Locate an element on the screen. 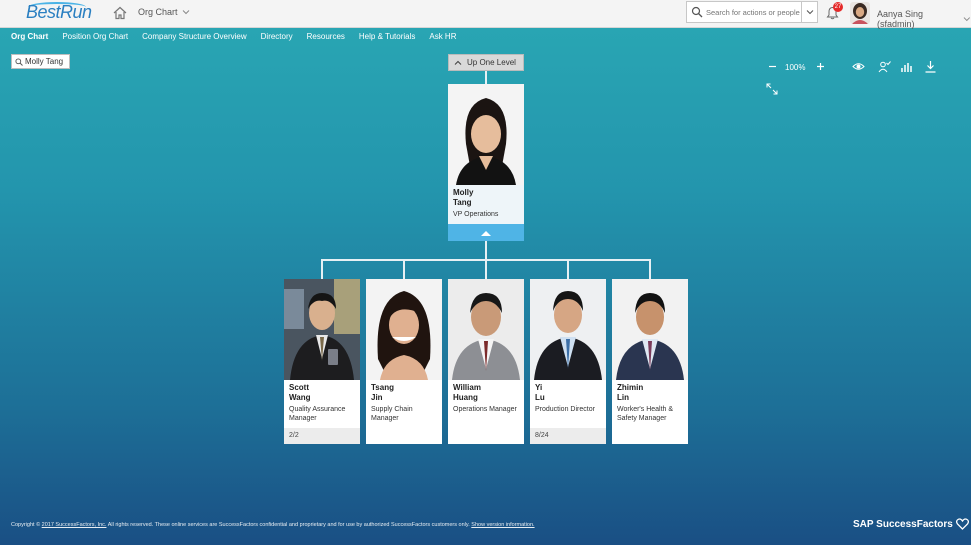 Image resolution: width=971 pixels, height=545 pixels. global-search is located at coordinates (752, 12).